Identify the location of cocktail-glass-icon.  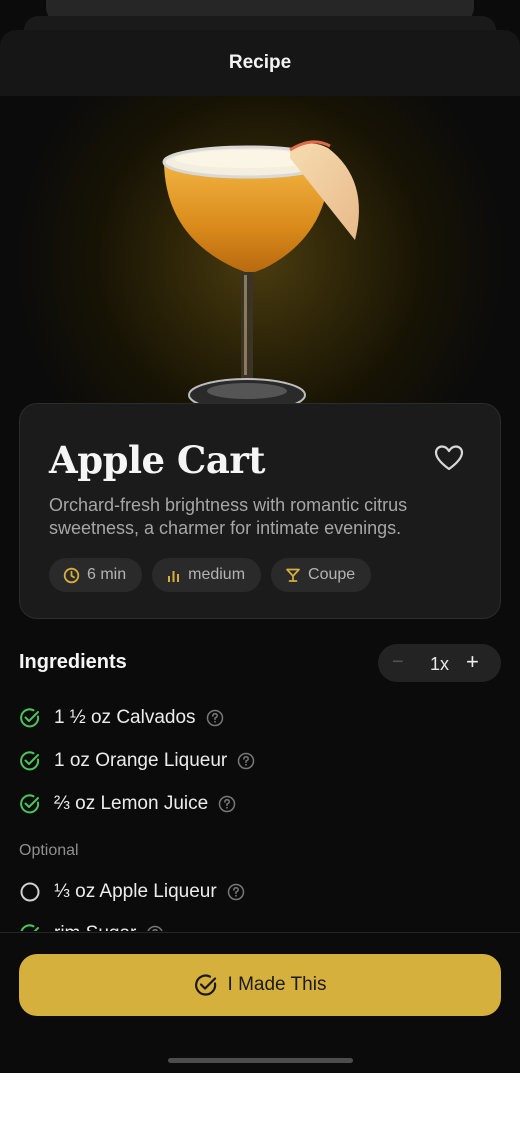
(293, 575).